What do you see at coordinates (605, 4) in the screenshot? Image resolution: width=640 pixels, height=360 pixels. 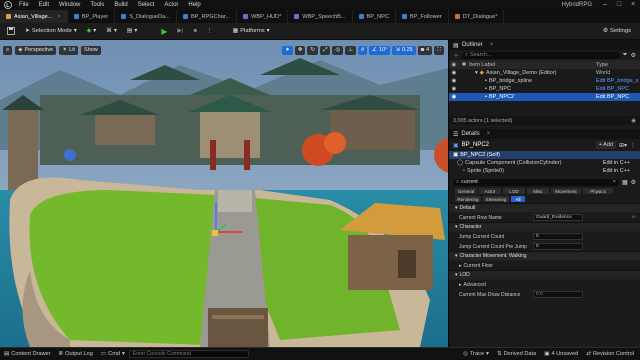 I see `minimize-icon: –` at bounding box center [605, 4].